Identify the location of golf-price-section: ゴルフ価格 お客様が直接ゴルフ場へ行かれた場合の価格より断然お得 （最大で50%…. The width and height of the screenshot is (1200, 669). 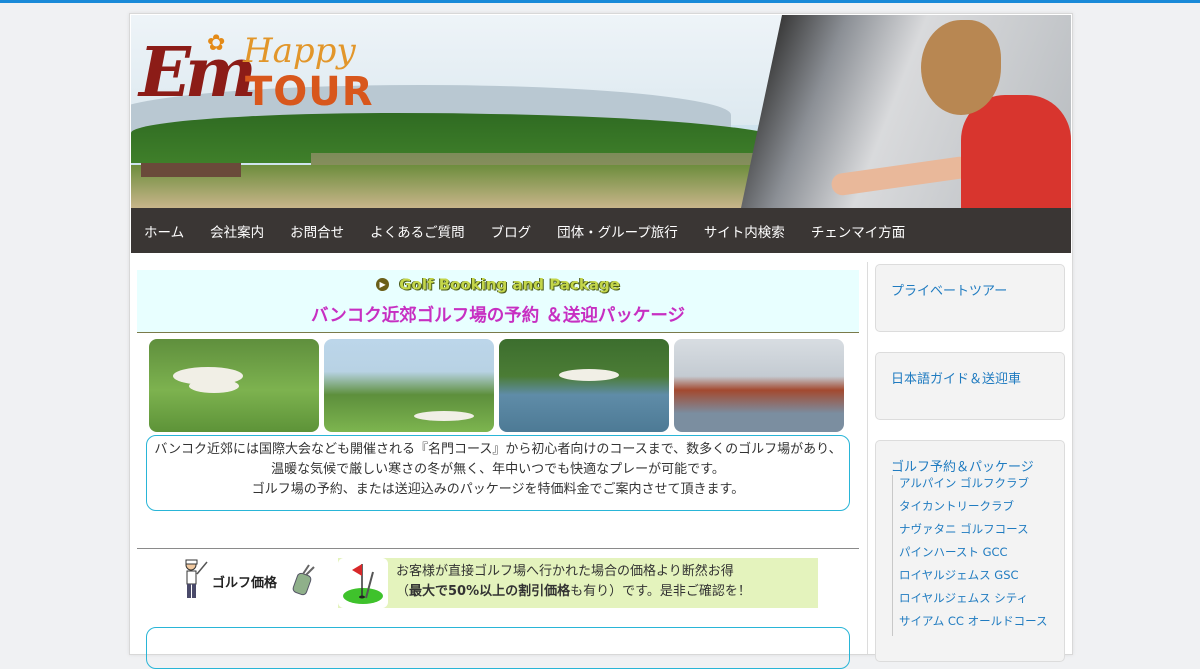
(498, 586).